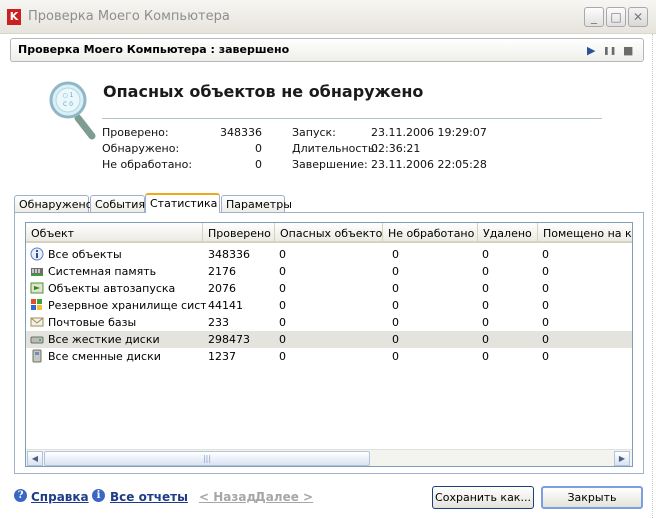 The height and width of the screenshot is (518, 656). What do you see at coordinates (616, 17) in the screenshot?
I see `maximize-button: □` at bounding box center [616, 17].